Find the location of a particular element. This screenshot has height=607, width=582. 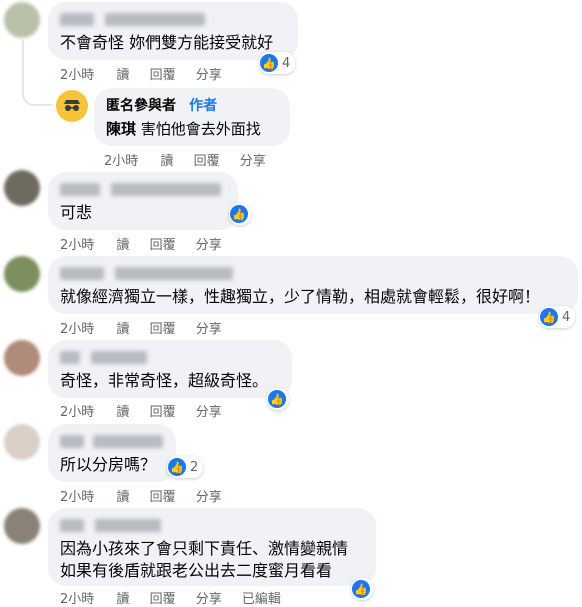

comment-bubble: 不會奇怪 妳們雙方能接受就好 is located at coordinates (173, 31).